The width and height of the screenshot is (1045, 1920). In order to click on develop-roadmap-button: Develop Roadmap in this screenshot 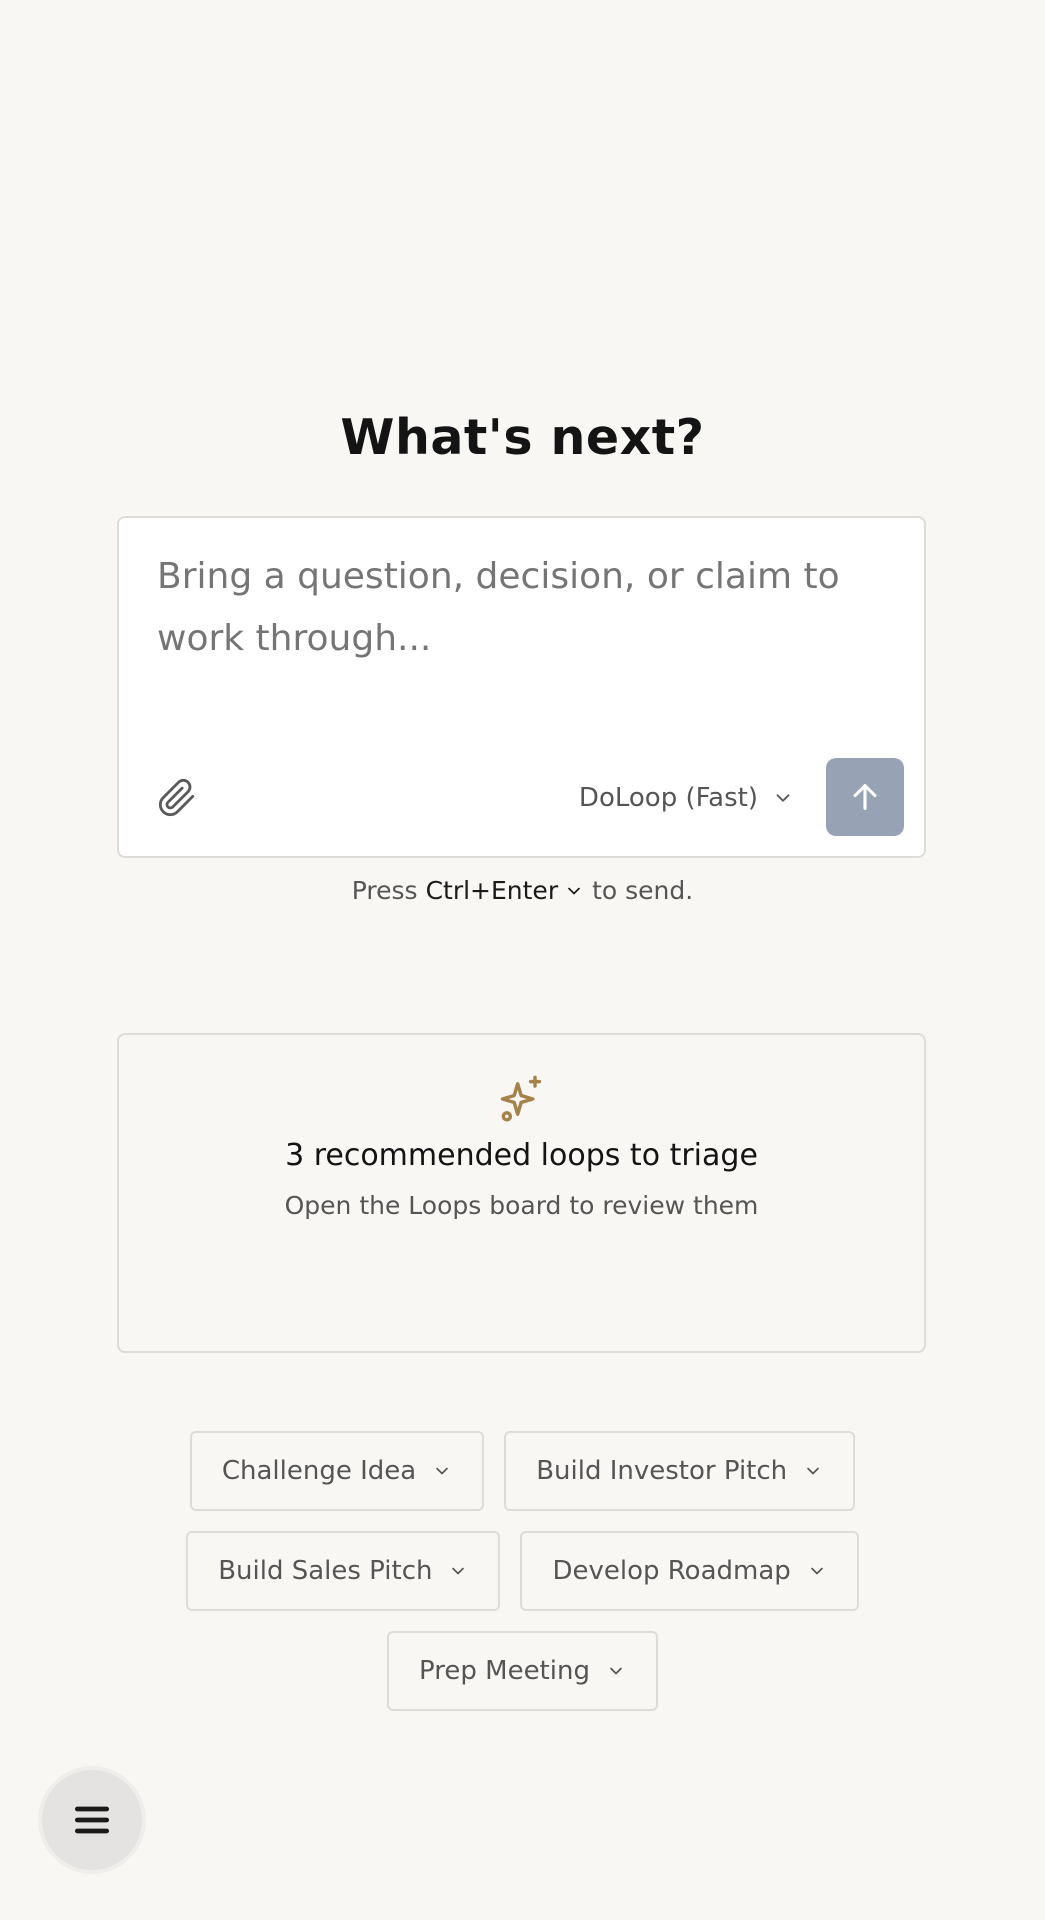, I will do `click(689, 1571)`.